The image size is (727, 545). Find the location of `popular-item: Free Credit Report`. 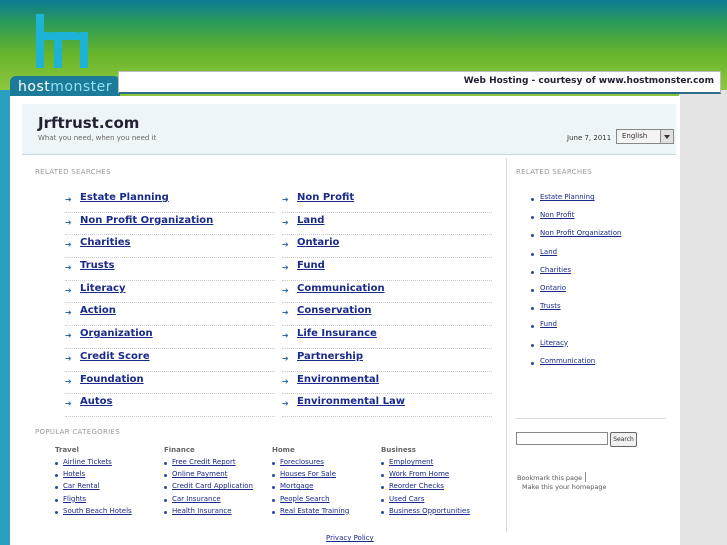

popular-item: Free Credit Report is located at coordinates (200, 464).